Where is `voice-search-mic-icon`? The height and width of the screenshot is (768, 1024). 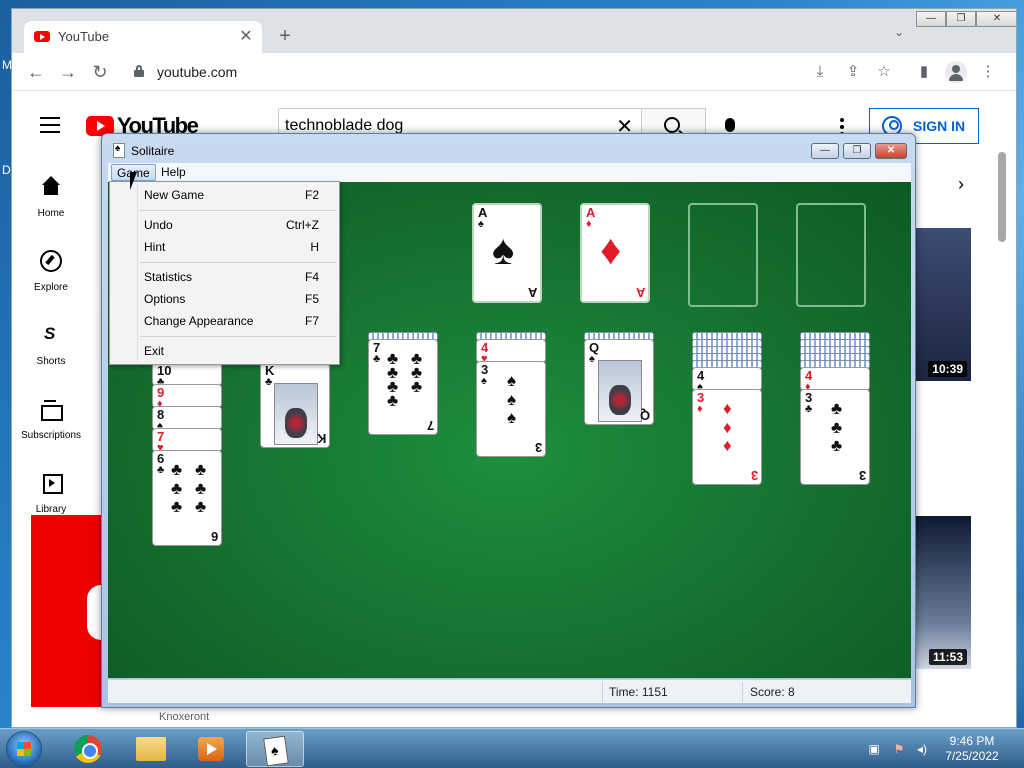
voice-search-mic-icon is located at coordinates (730, 128).